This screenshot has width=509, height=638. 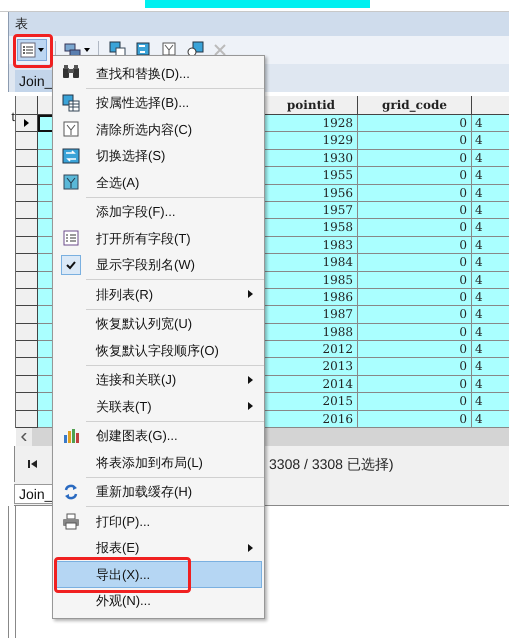 I want to click on table-cell: 1987, so click(x=311, y=315).